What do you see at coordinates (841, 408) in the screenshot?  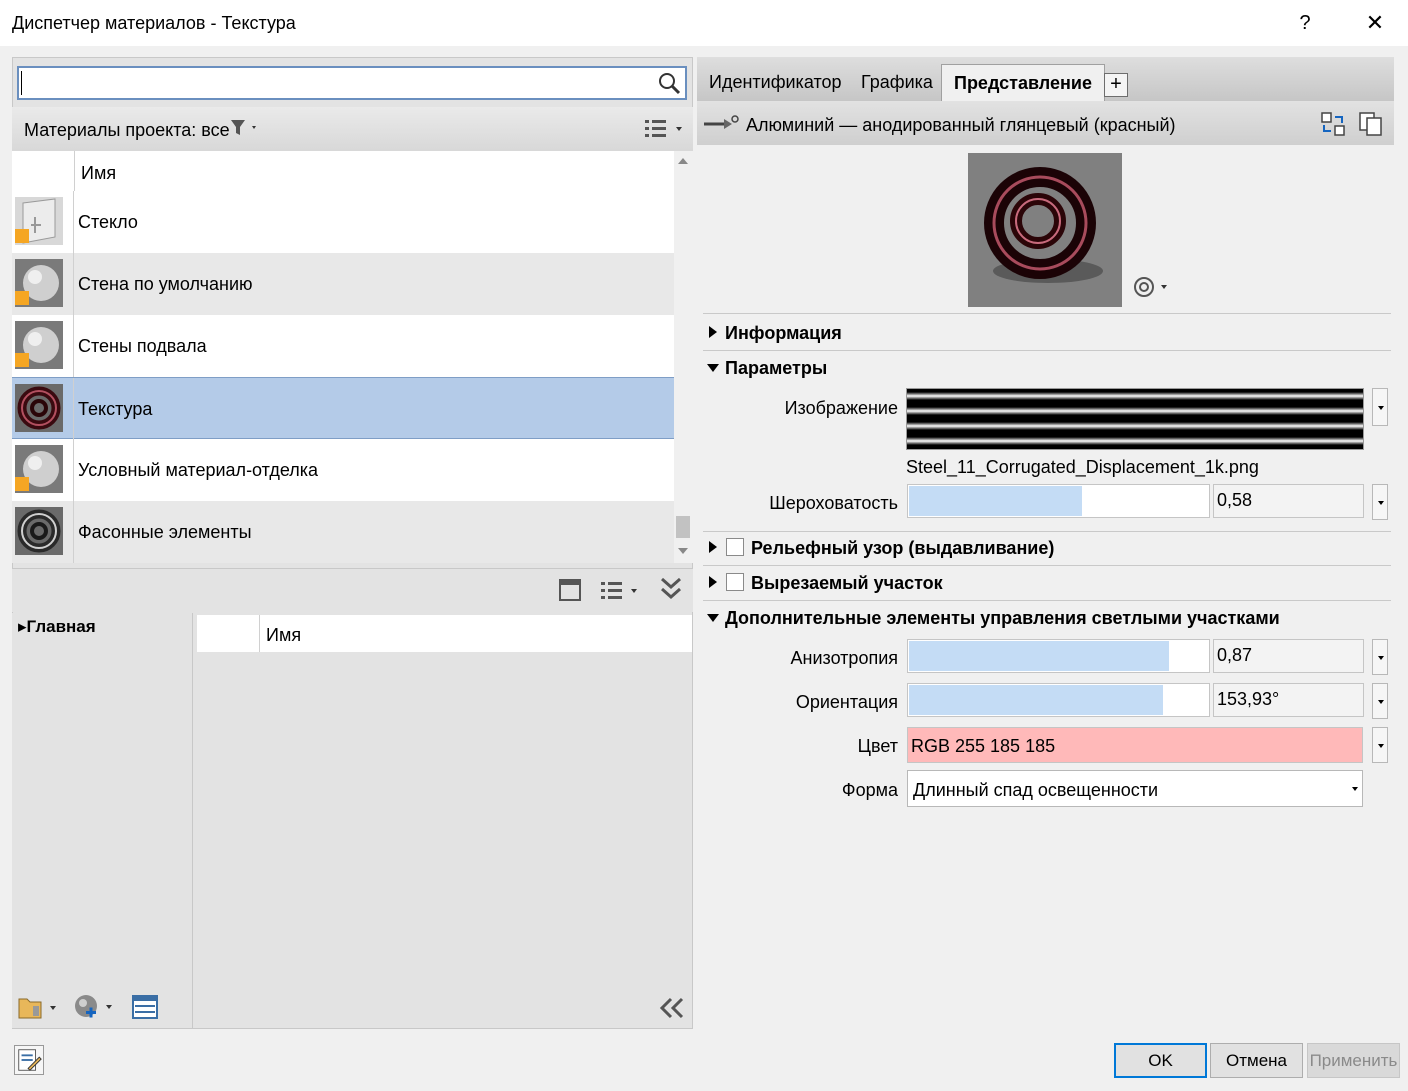 I see `image-label: Изображение` at bounding box center [841, 408].